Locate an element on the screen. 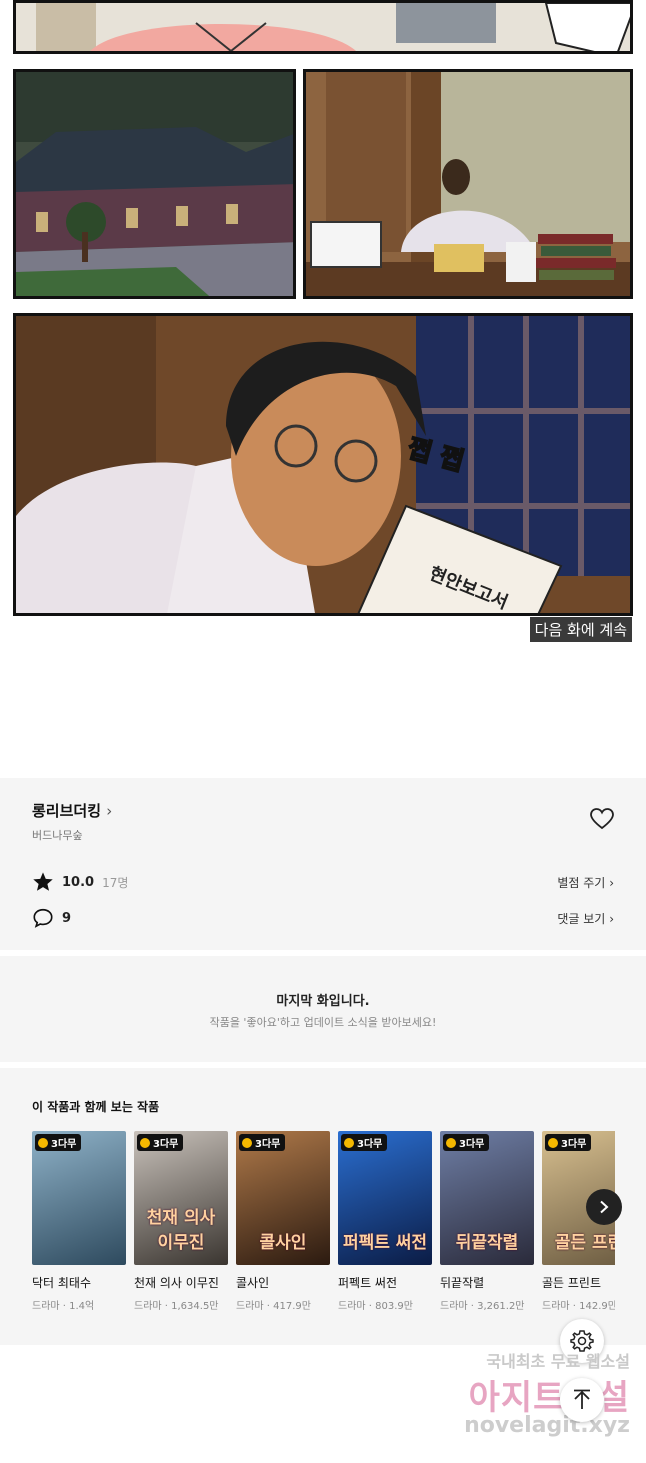  rating-score: 10.0 is located at coordinates (78, 882).